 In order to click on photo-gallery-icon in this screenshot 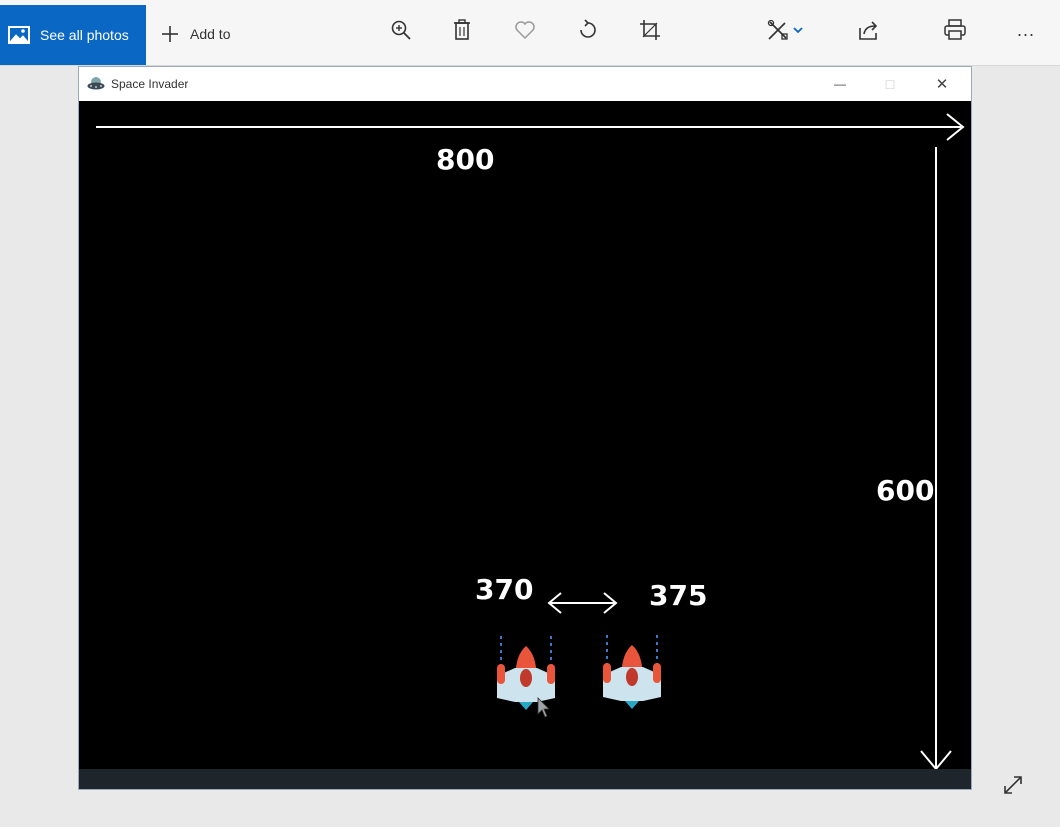, I will do `click(19, 35)`.